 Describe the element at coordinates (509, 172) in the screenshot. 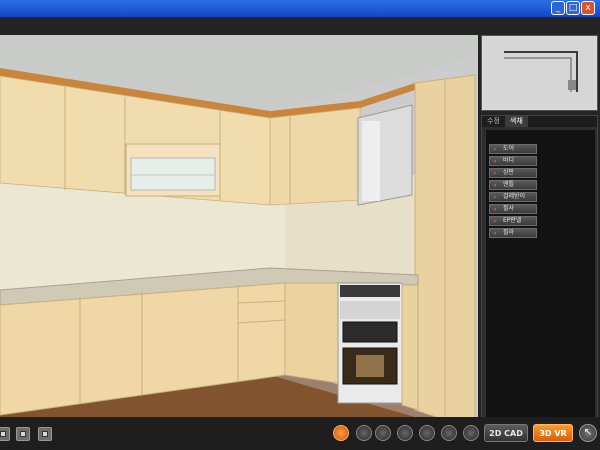

I see `category-label: 상판` at that location.